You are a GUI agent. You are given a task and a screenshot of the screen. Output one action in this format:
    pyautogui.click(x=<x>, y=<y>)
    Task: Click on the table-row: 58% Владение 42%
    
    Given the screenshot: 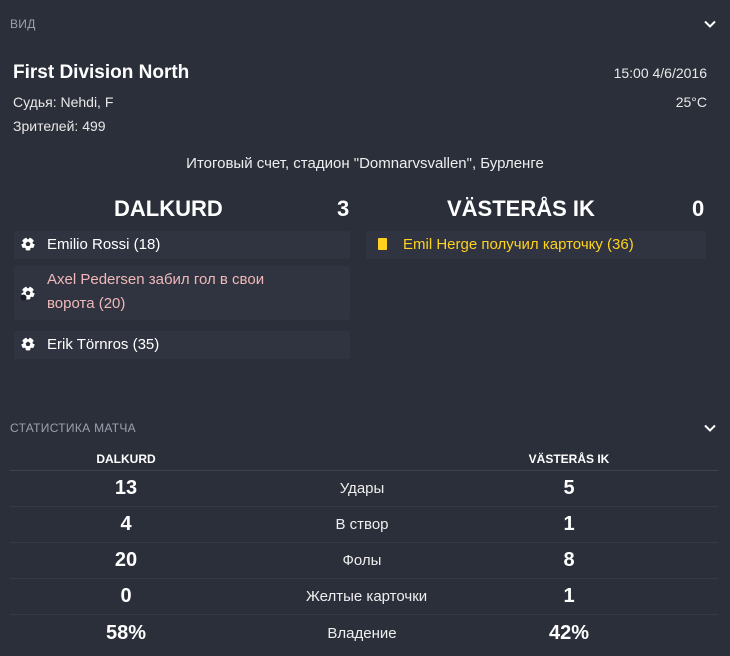 What is the action you would take?
    pyautogui.click(x=364, y=633)
    